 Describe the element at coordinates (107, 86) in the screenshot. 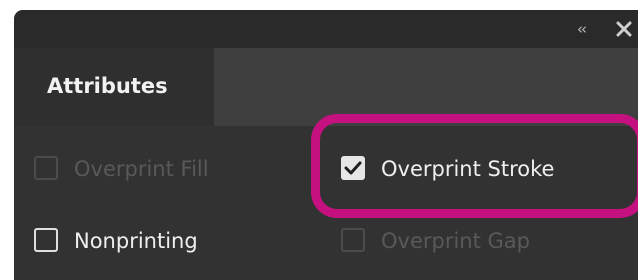

I see `tab-attributes-label: Attributes` at that location.